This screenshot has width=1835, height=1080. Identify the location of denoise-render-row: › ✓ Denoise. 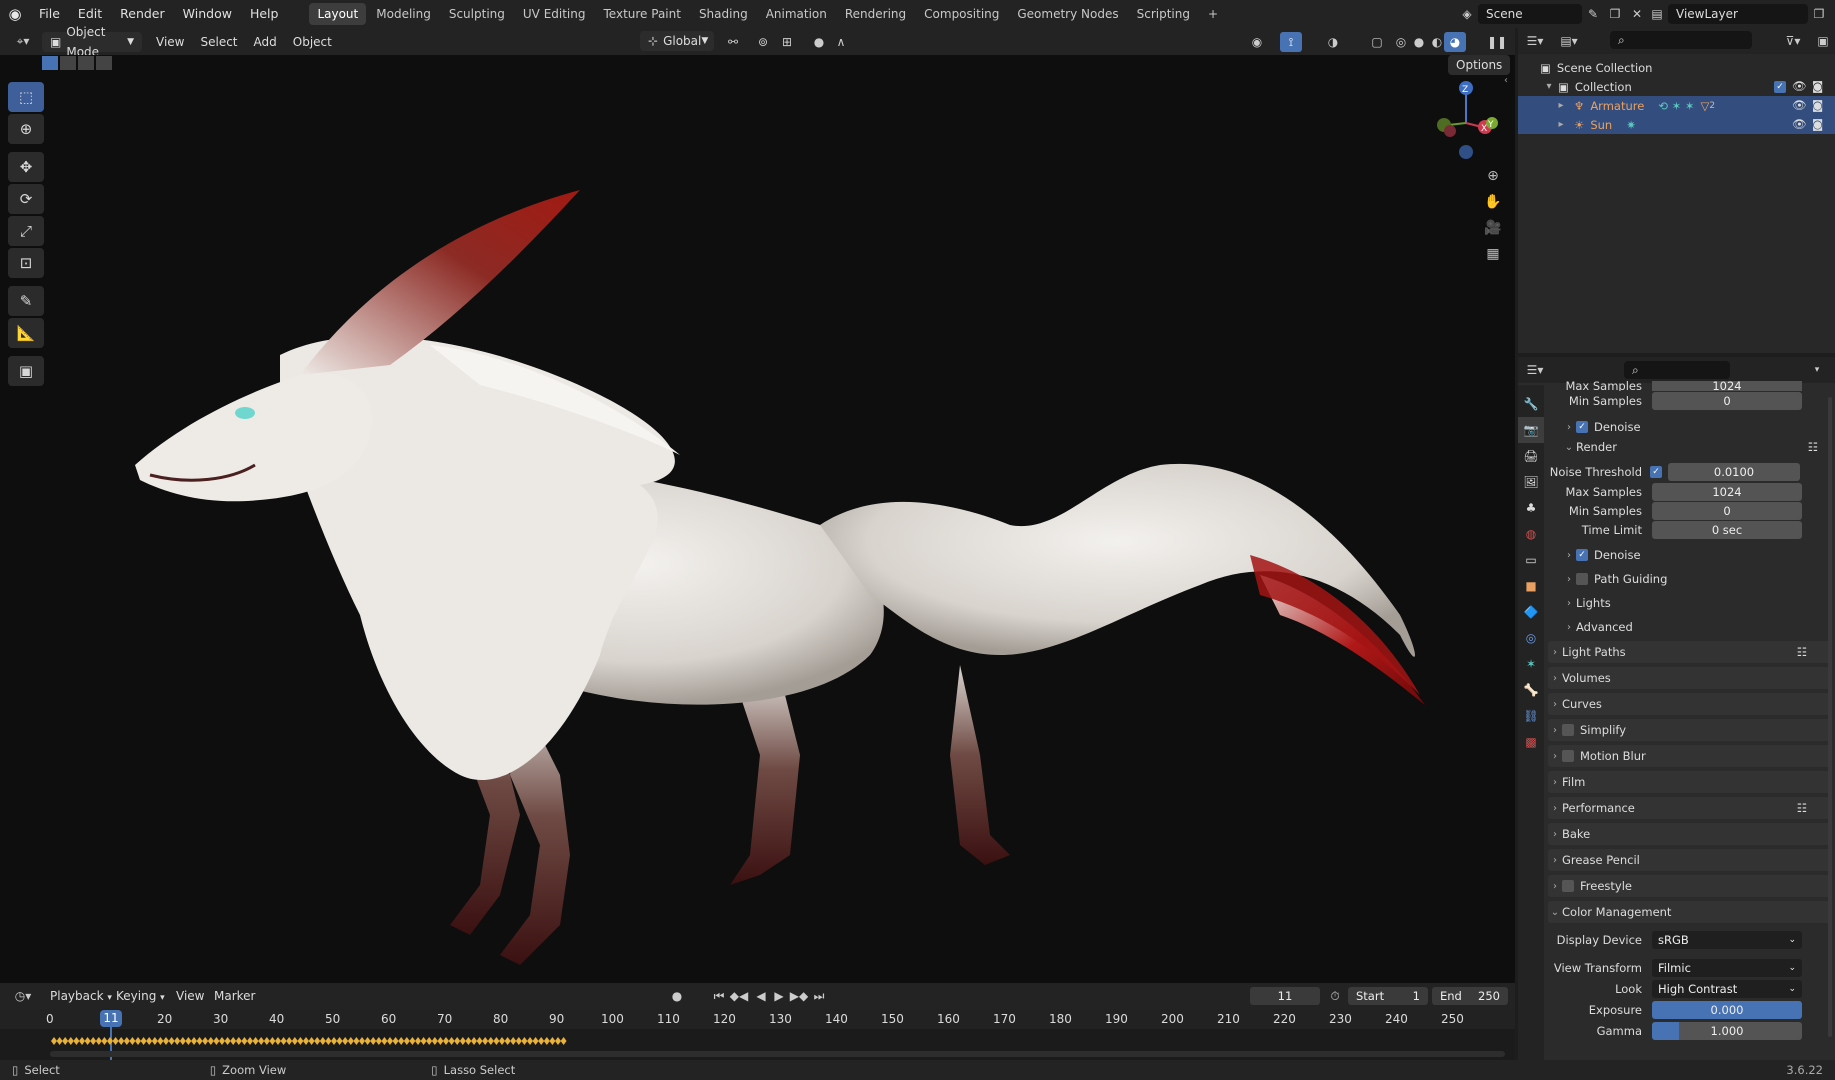
(1689, 555).